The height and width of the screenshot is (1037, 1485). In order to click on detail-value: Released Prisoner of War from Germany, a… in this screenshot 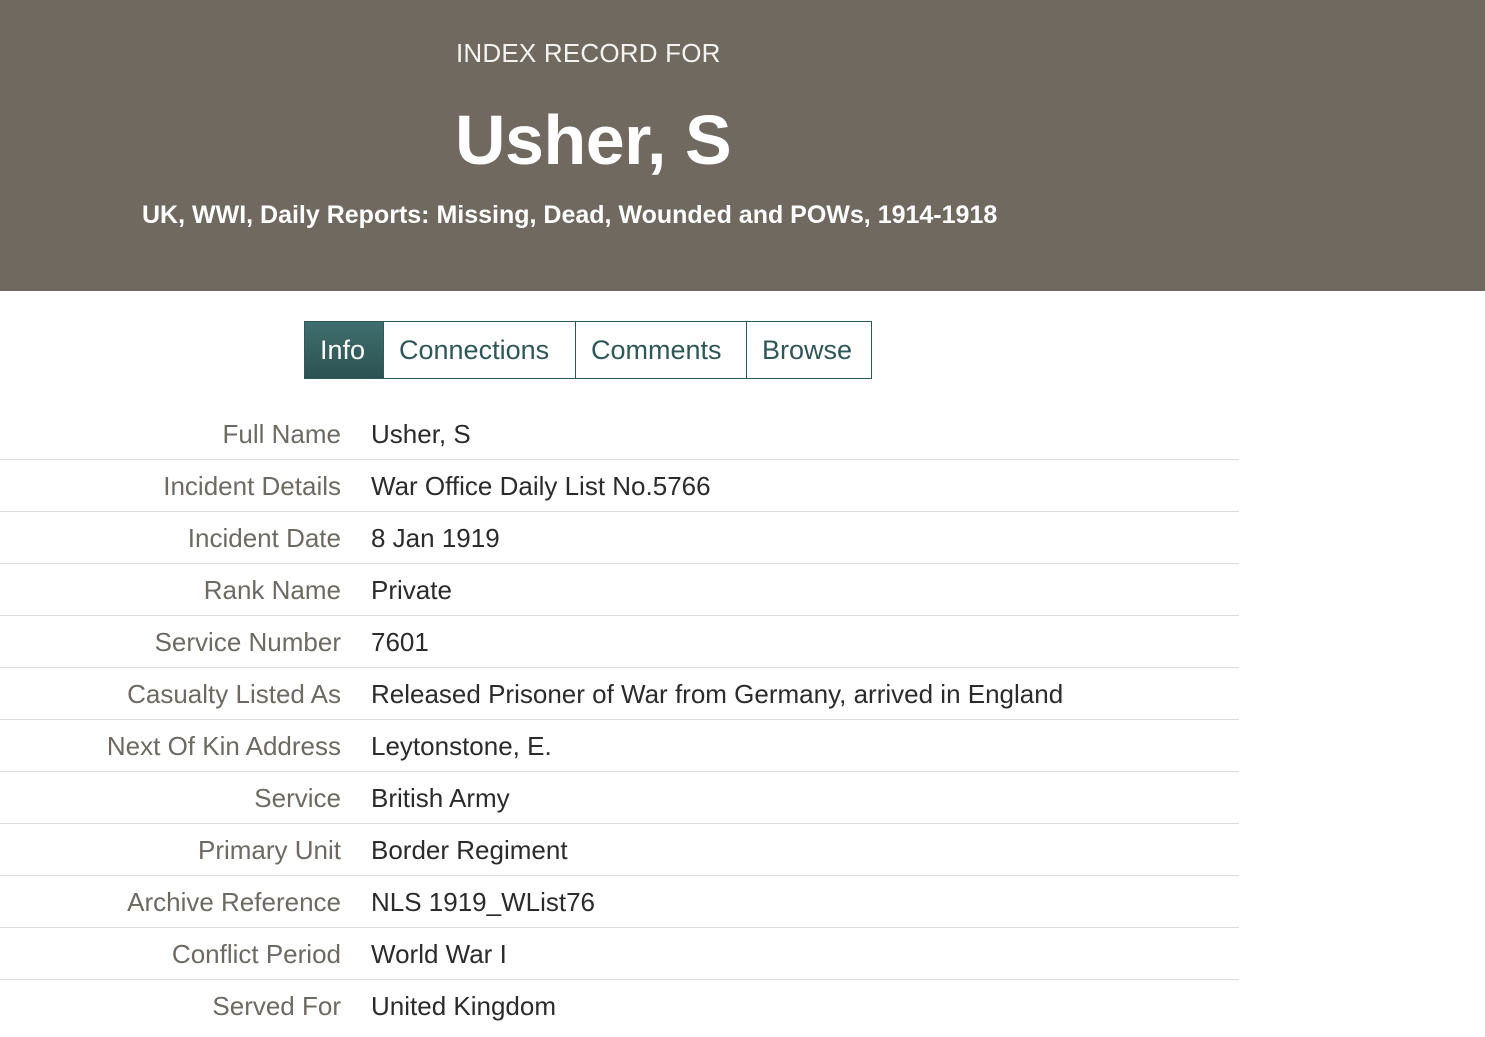, I will do `click(717, 694)`.